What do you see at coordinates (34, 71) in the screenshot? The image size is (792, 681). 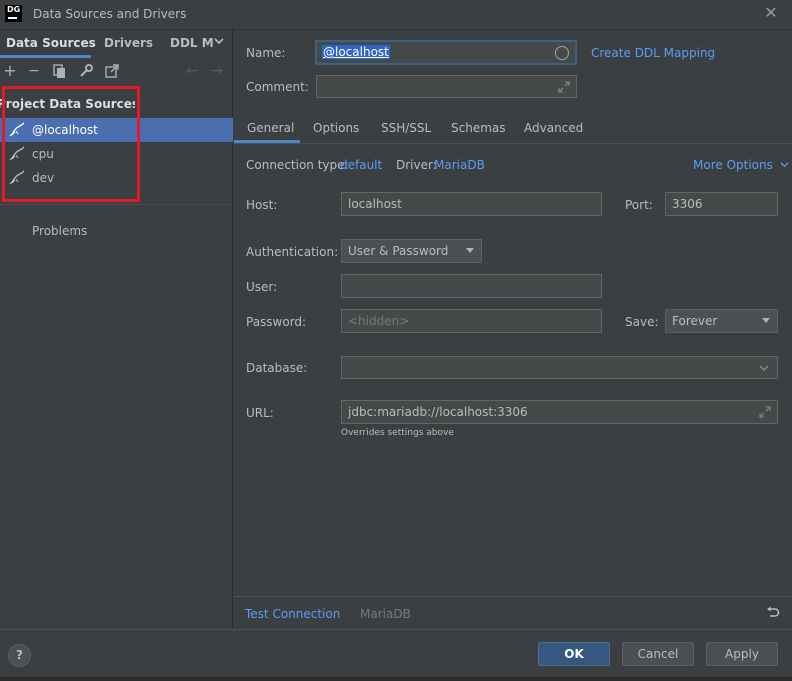 I see `remove-icon: −` at bounding box center [34, 71].